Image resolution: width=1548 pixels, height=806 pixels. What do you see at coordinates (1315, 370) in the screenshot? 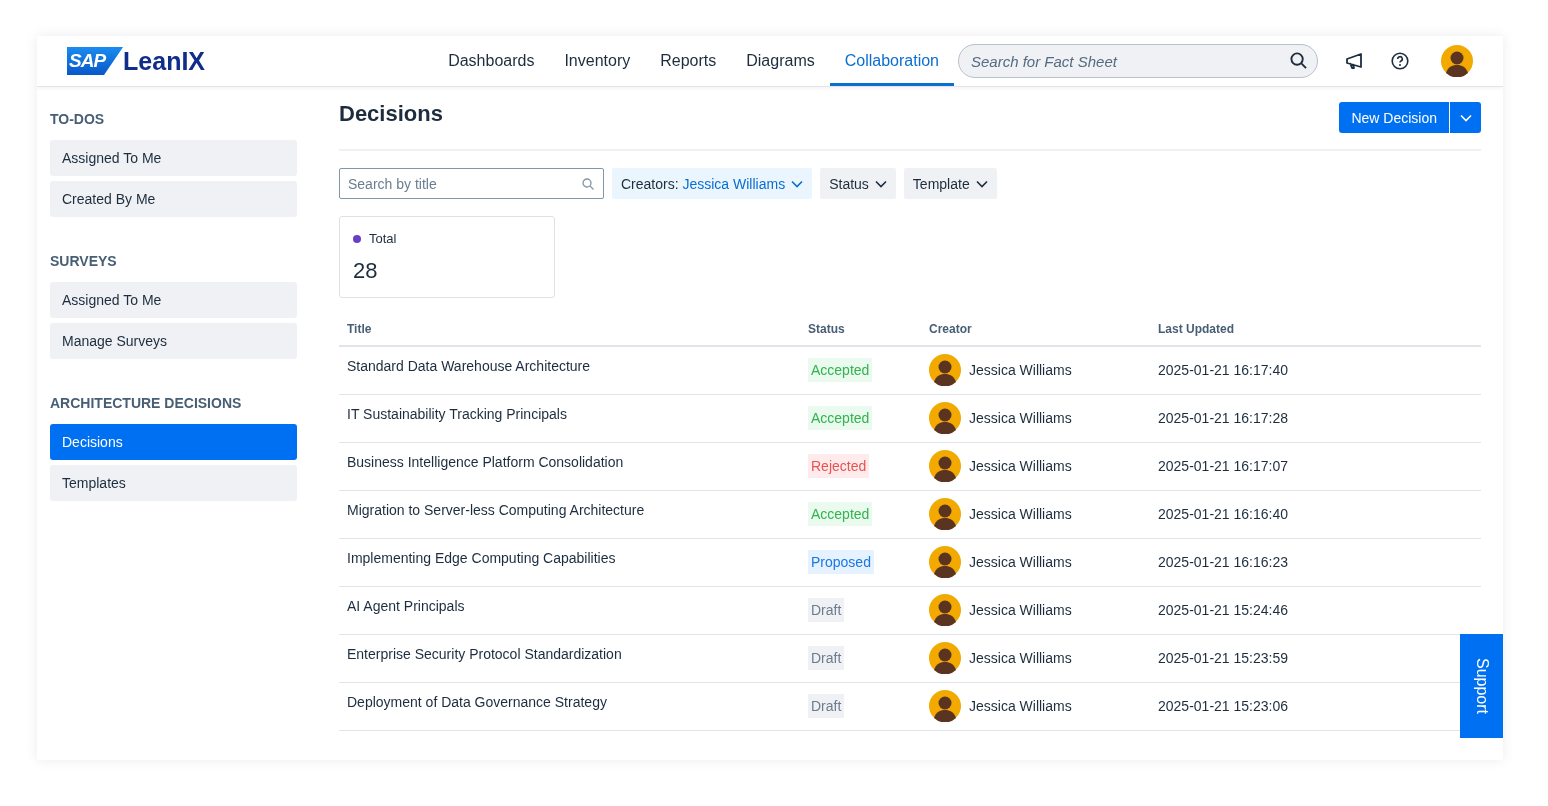
I see `table-cell: 2025-01-21 16:17:40` at bounding box center [1315, 370].